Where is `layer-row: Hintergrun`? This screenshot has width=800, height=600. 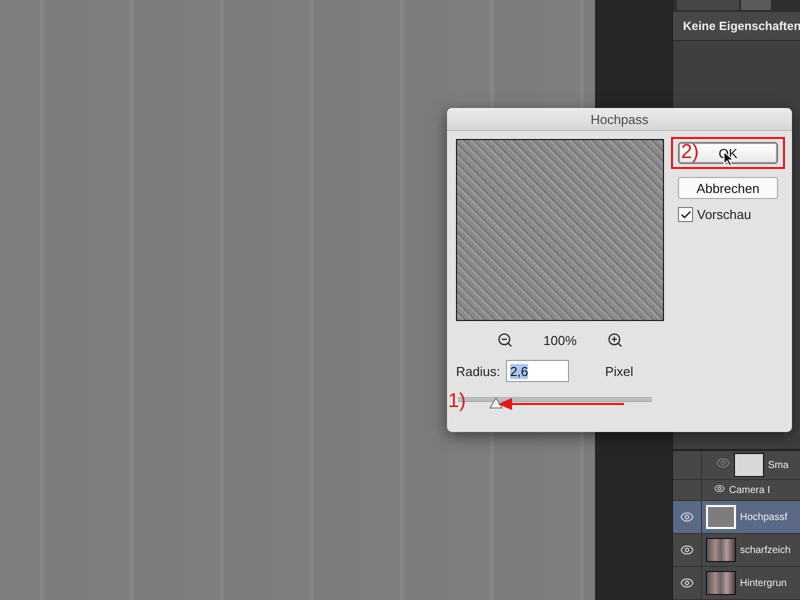 layer-row: Hintergrun is located at coordinates (736, 583).